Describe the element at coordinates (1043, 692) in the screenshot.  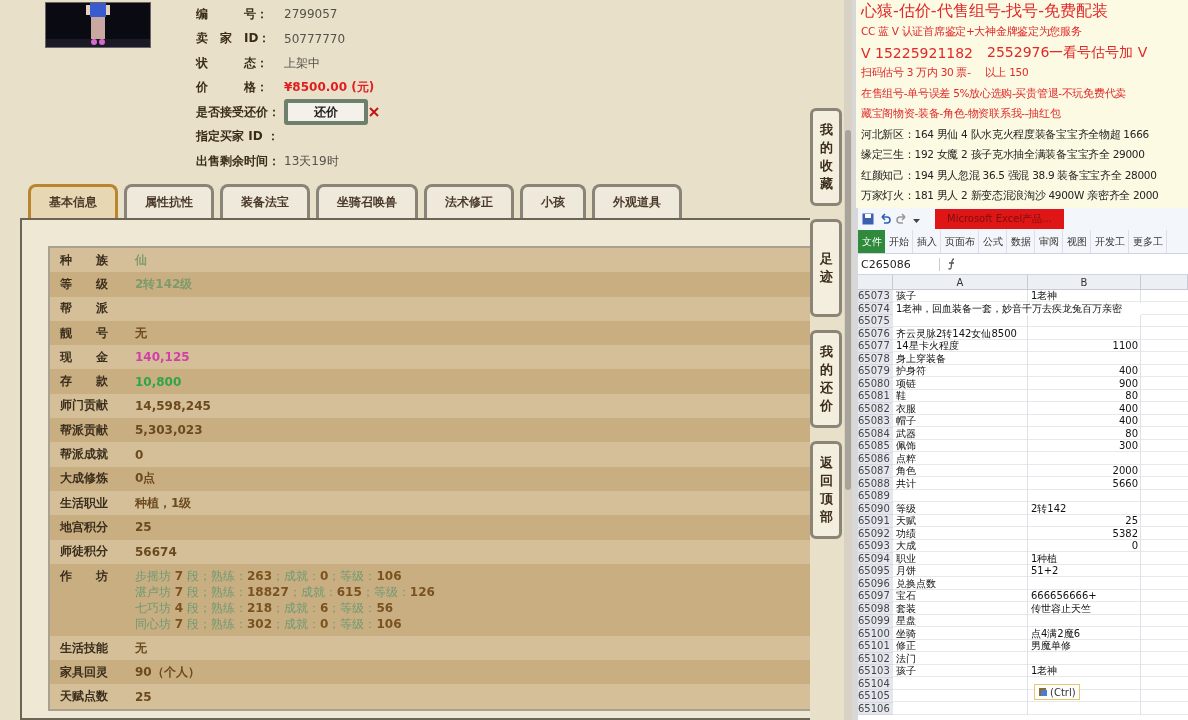
I see `clipboard-icon` at that location.